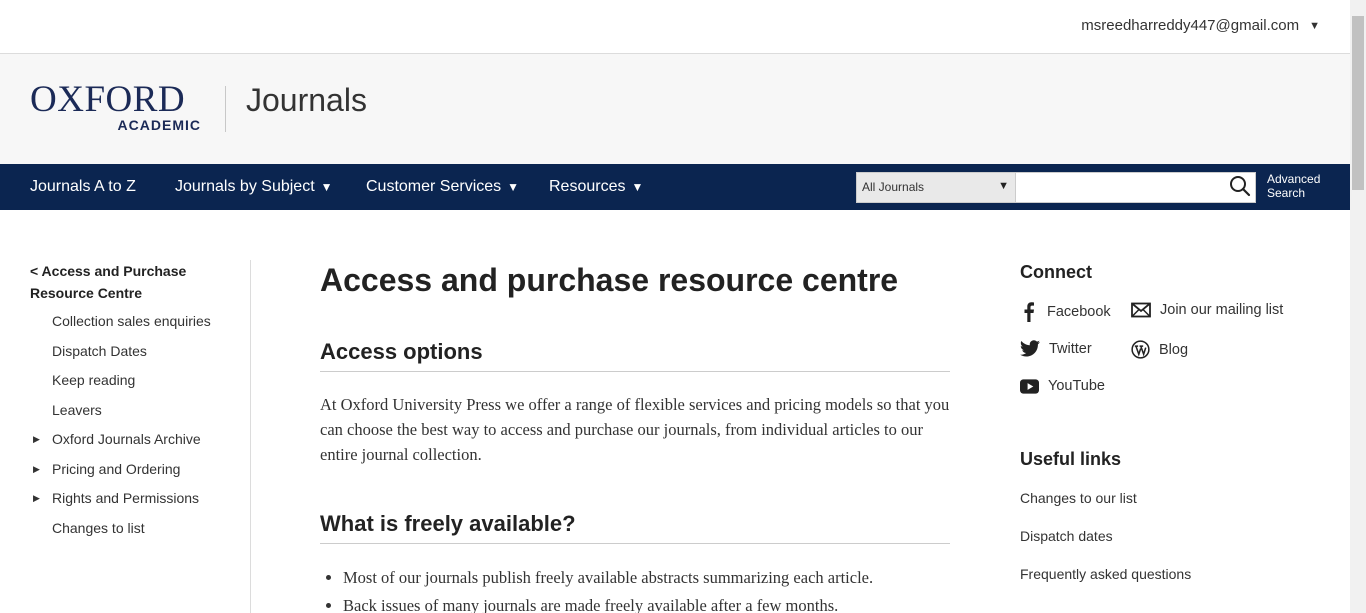 This screenshot has height=613, width=1366. Describe the element at coordinates (1030, 348) in the screenshot. I see `twitter-icon` at that location.